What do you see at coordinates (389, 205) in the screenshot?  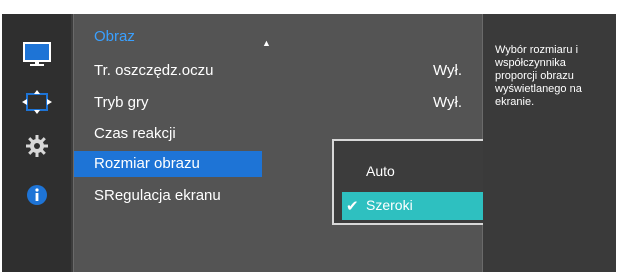 I see `option-label: Szeroki` at bounding box center [389, 205].